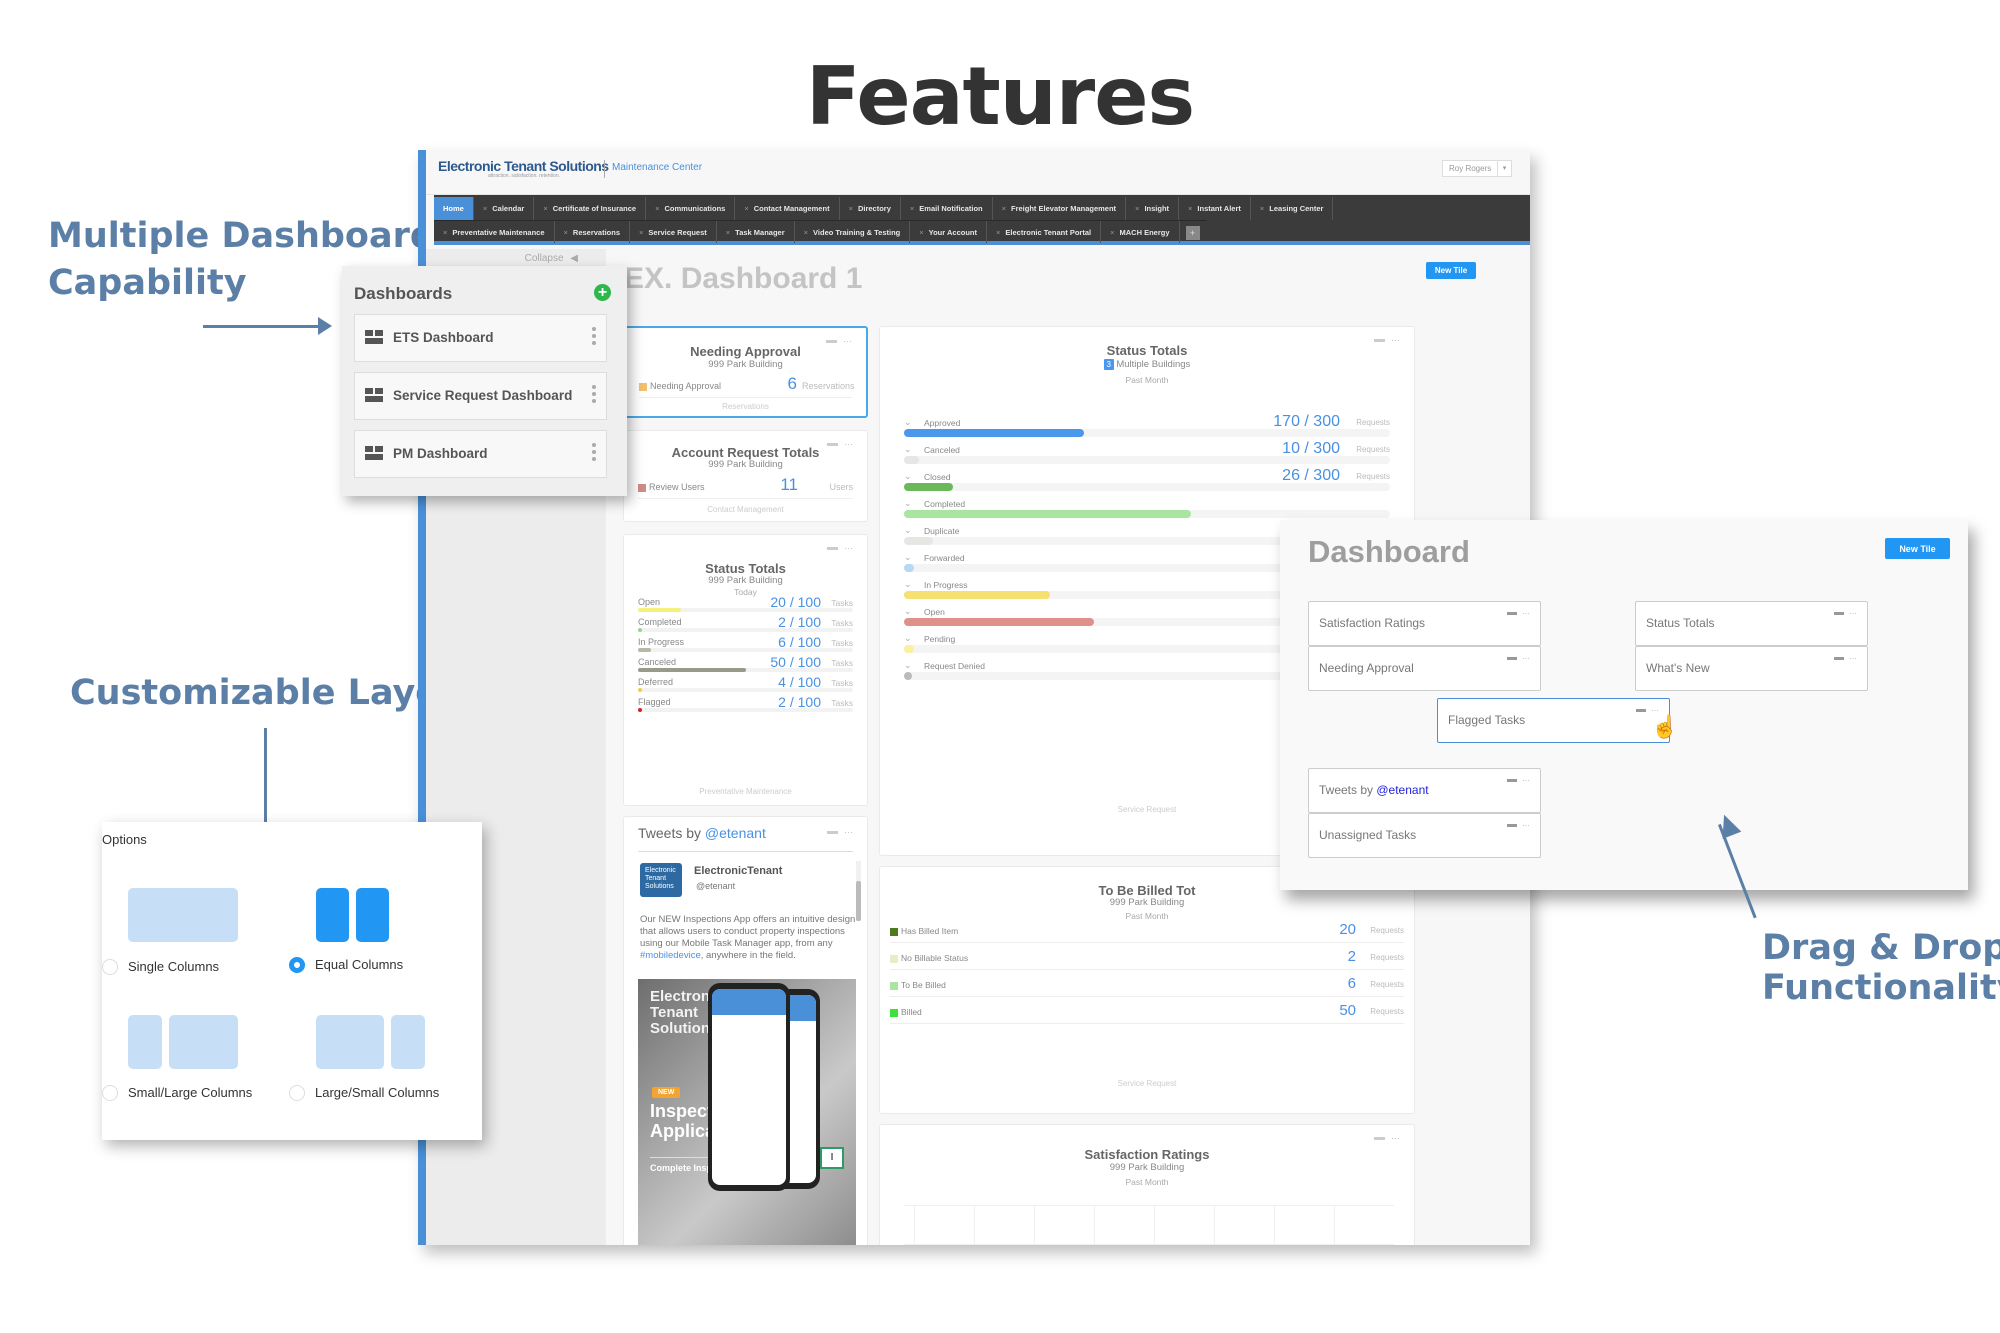 The image size is (2000, 1333). I want to click on tweets-handle-link: @etenant, so click(1402, 790).